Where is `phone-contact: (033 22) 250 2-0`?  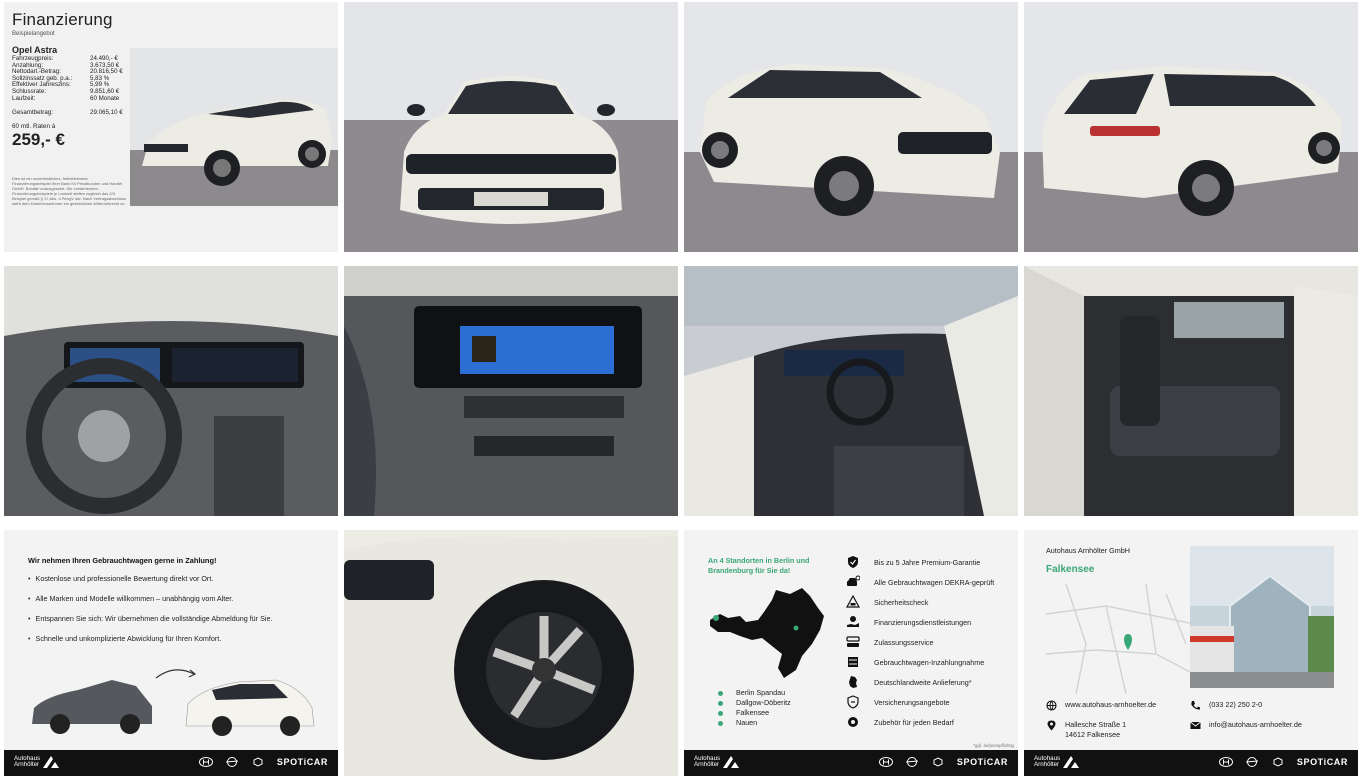 phone-contact: (033 22) 250 2-0 is located at coordinates (1226, 705).